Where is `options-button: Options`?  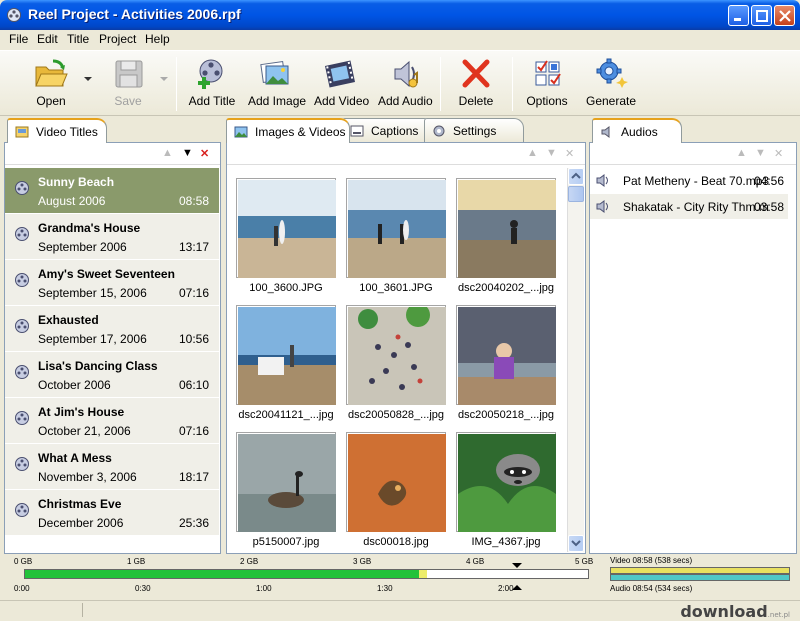 options-button: Options is located at coordinates (547, 85).